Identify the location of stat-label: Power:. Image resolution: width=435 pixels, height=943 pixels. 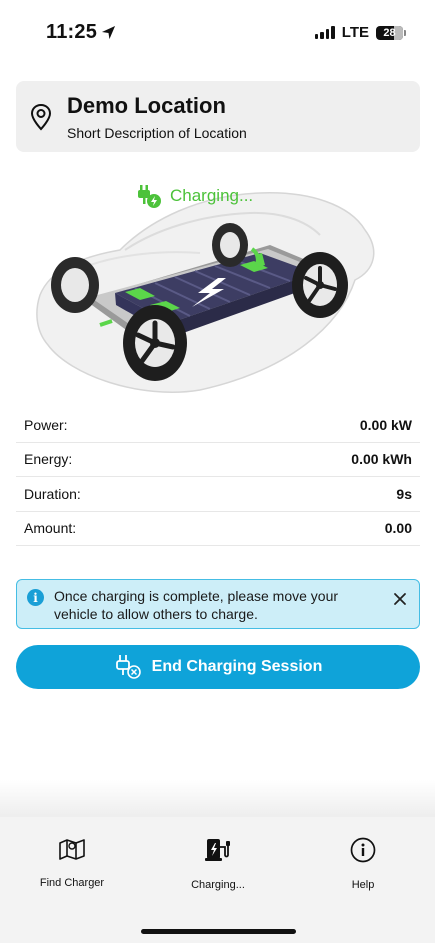
(46, 424).